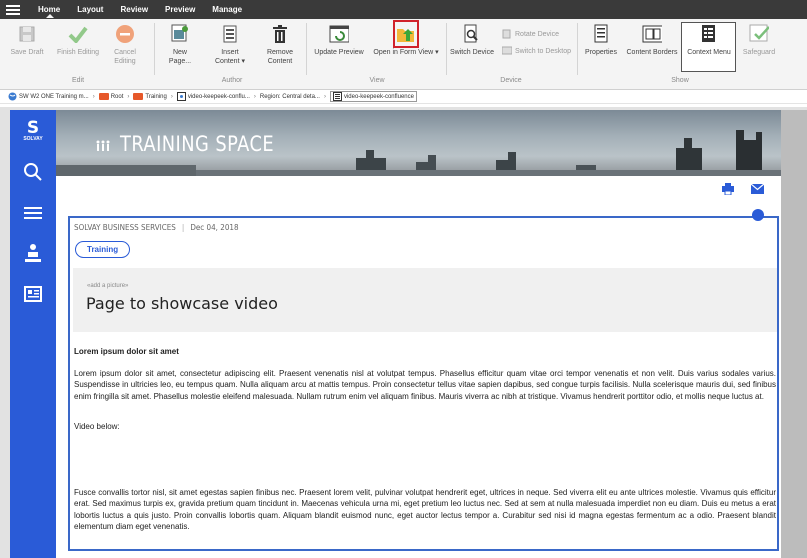 The width and height of the screenshot is (807, 558). I want to click on article-meta: SOLVAY BUSINESS SERVICES | Dec 04, 2018, so click(156, 227).